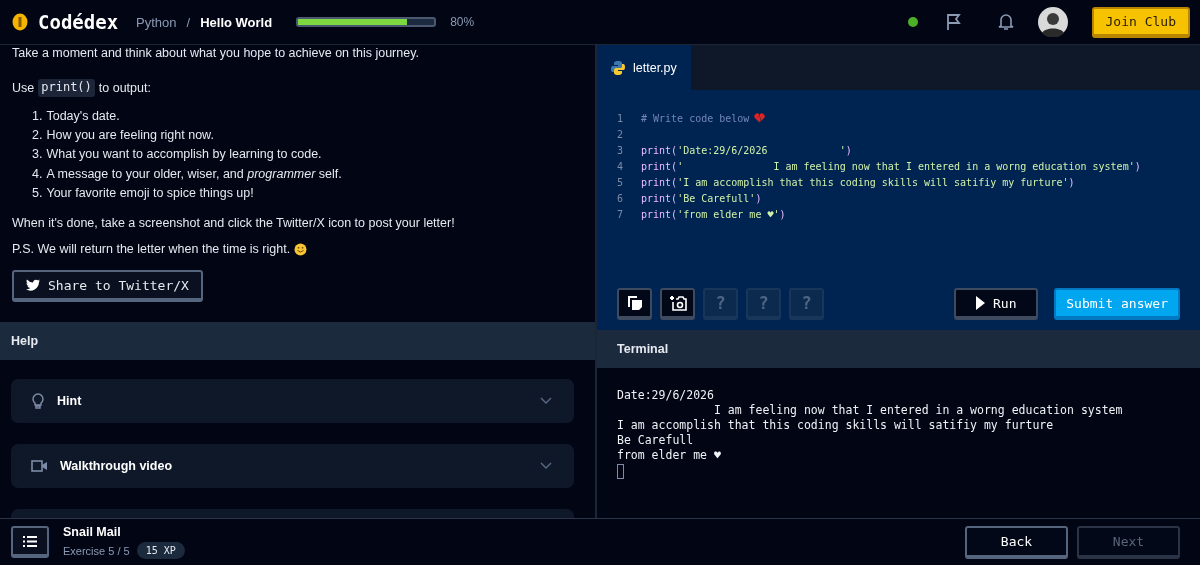 The image size is (1200, 565). Describe the element at coordinates (236, 22) in the screenshot. I see `breadcrumb-link: Hello World` at that location.